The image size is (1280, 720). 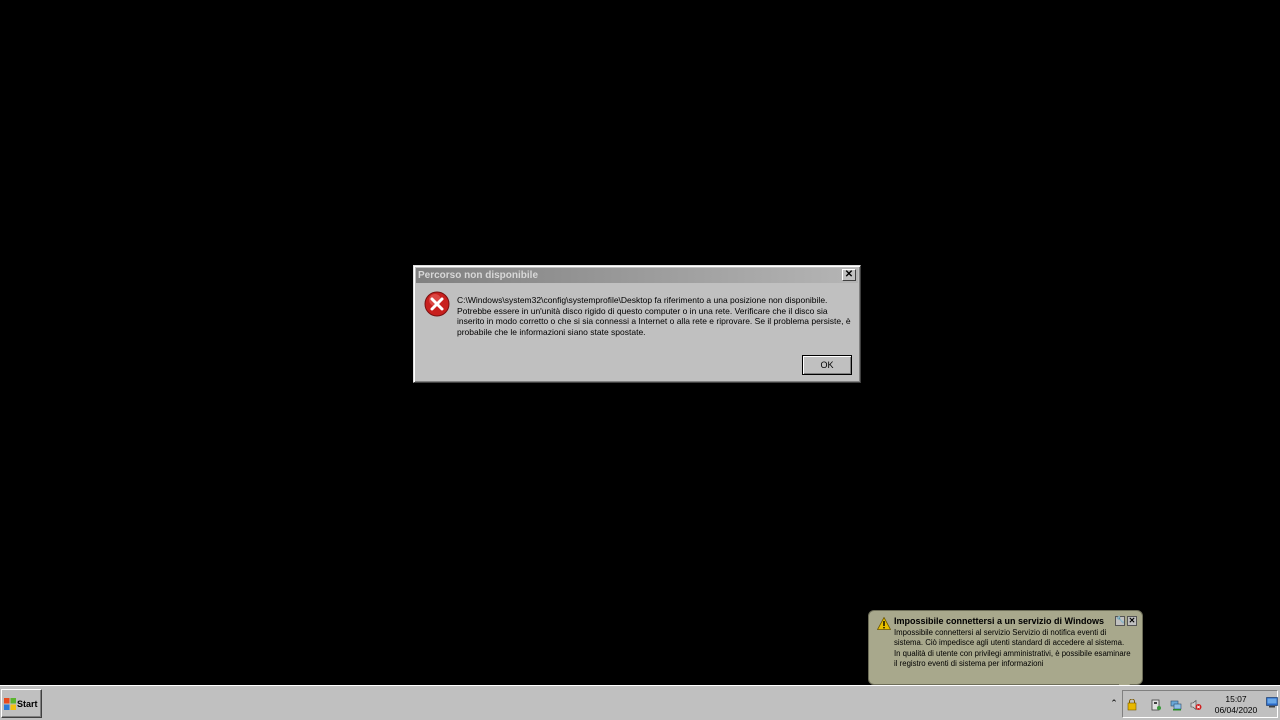 What do you see at coordinates (1156, 705) in the screenshot?
I see `usb-device-icon` at bounding box center [1156, 705].